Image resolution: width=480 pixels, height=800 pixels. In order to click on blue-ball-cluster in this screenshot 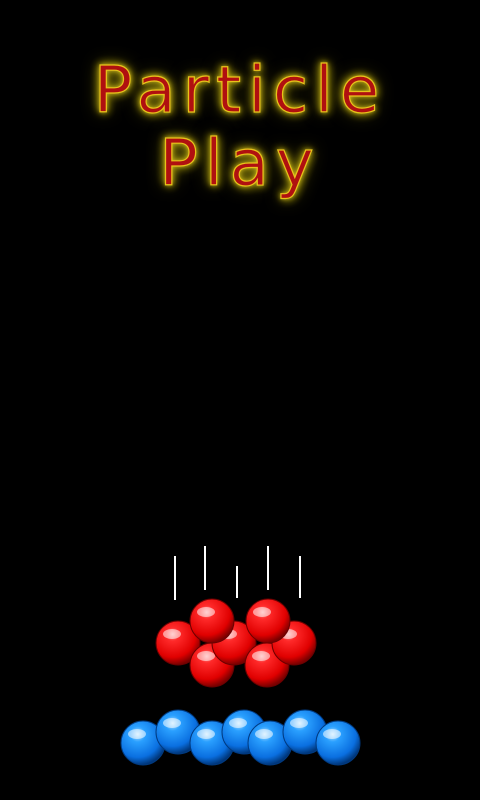, I will do `click(240, 737)`.